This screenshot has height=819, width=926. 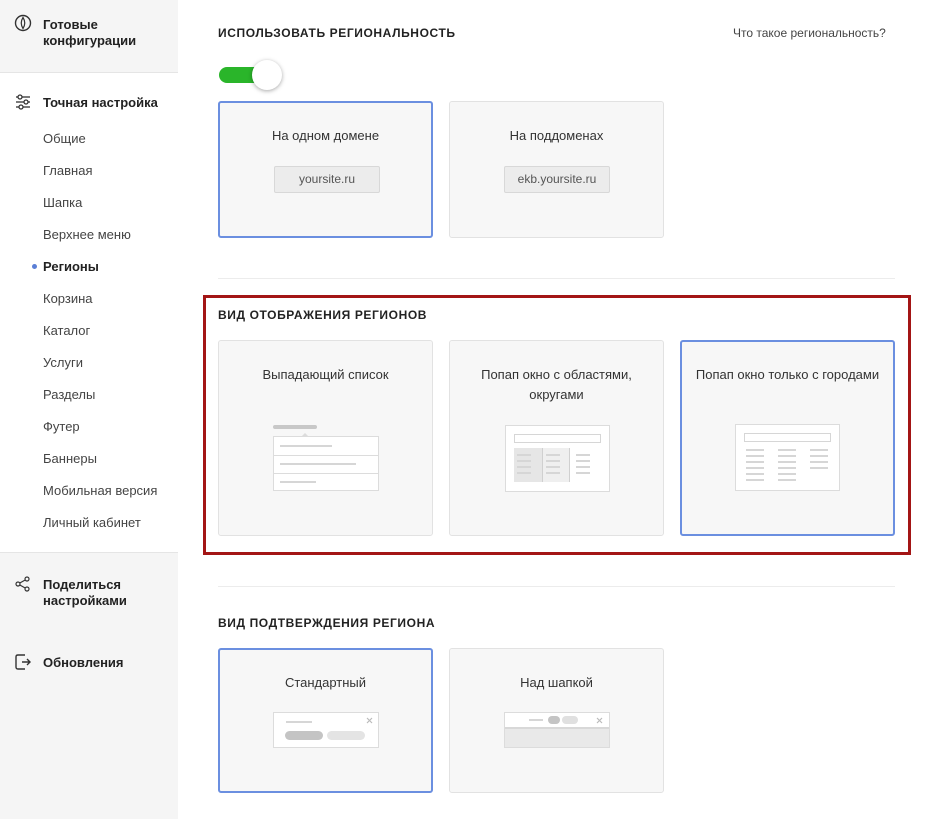 What do you see at coordinates (71, 267) in the screenshot?
I see `sidebar-item-regions: Регионы` at bounding box center [71, 267].